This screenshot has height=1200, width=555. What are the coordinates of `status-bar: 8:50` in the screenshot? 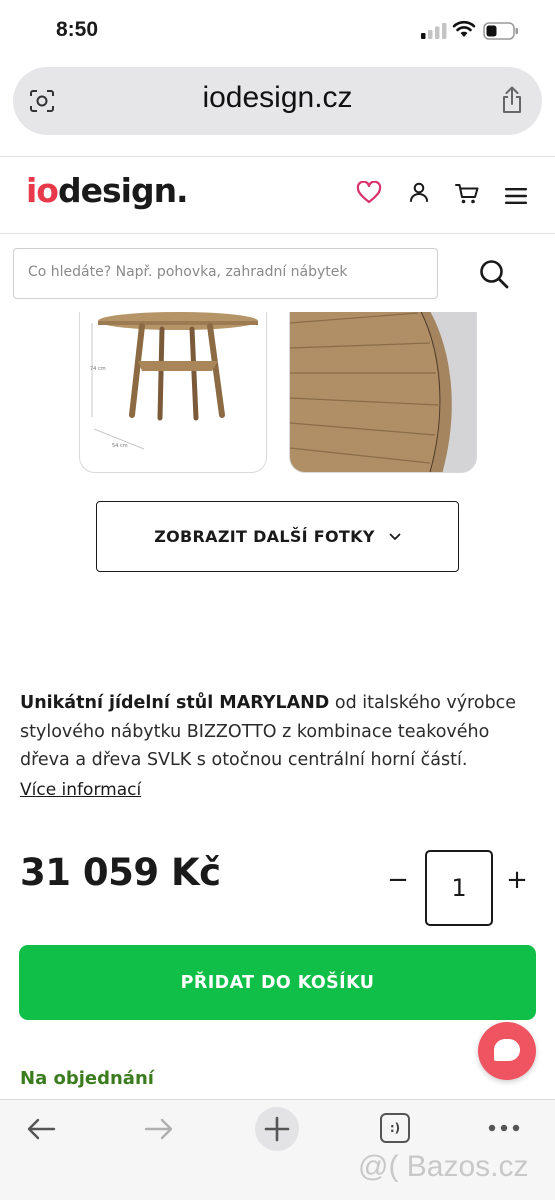 It's located at (277, 31).